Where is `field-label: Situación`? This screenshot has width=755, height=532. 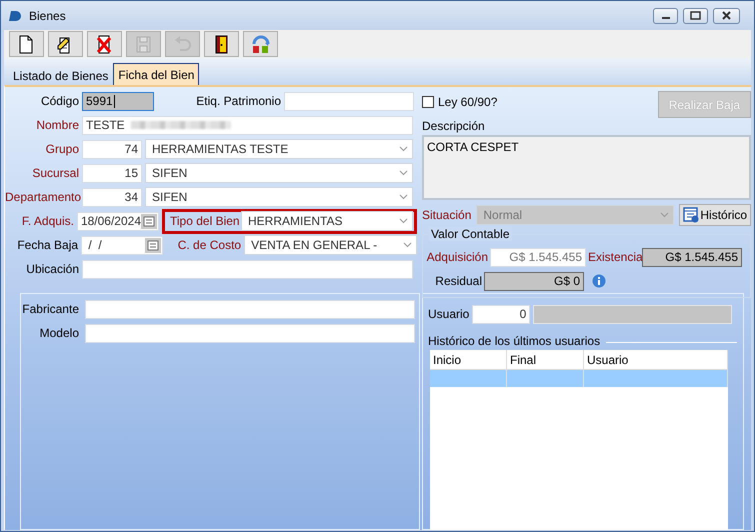 field-label: Situación is located at coordinates (447, 215).